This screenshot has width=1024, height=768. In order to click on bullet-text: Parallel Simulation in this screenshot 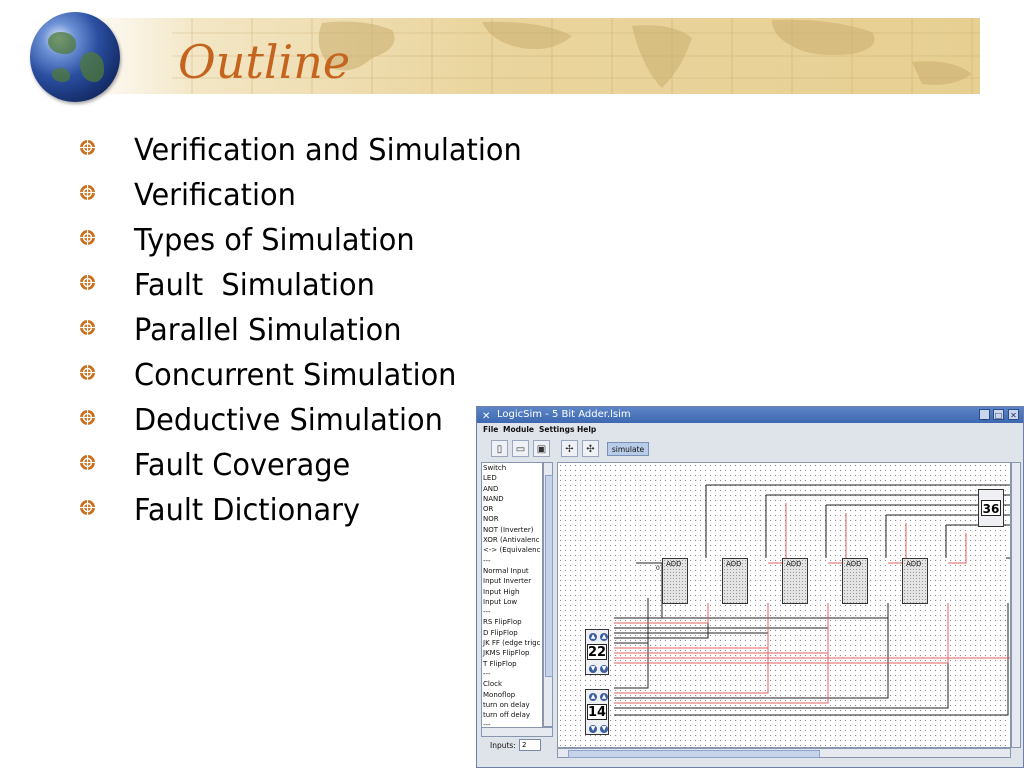, I will do `click(268, 330)`.